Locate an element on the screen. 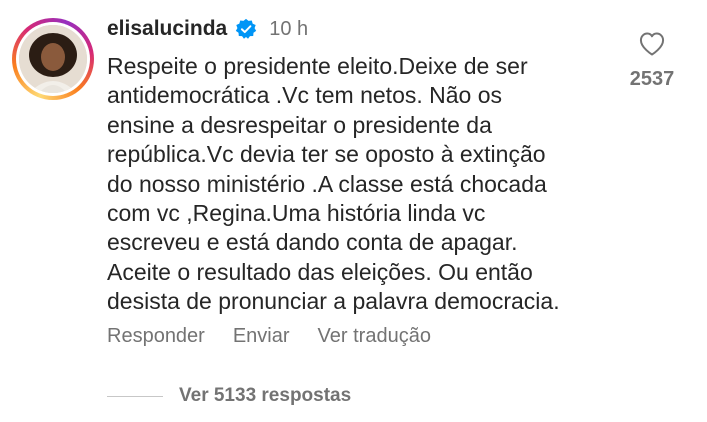 This screenshot has width=707, height=422. comment-timestamp: 10 h is located at coordinates (289, 28).